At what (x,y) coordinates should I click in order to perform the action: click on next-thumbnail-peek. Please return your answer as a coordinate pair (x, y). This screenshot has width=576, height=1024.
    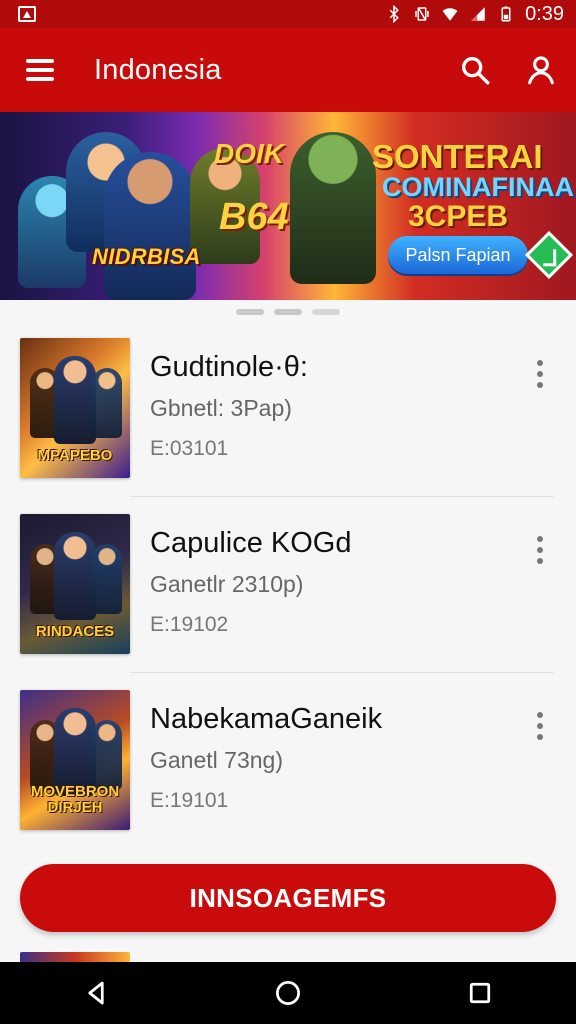
    Looking at the image, I should click on (75, 957).